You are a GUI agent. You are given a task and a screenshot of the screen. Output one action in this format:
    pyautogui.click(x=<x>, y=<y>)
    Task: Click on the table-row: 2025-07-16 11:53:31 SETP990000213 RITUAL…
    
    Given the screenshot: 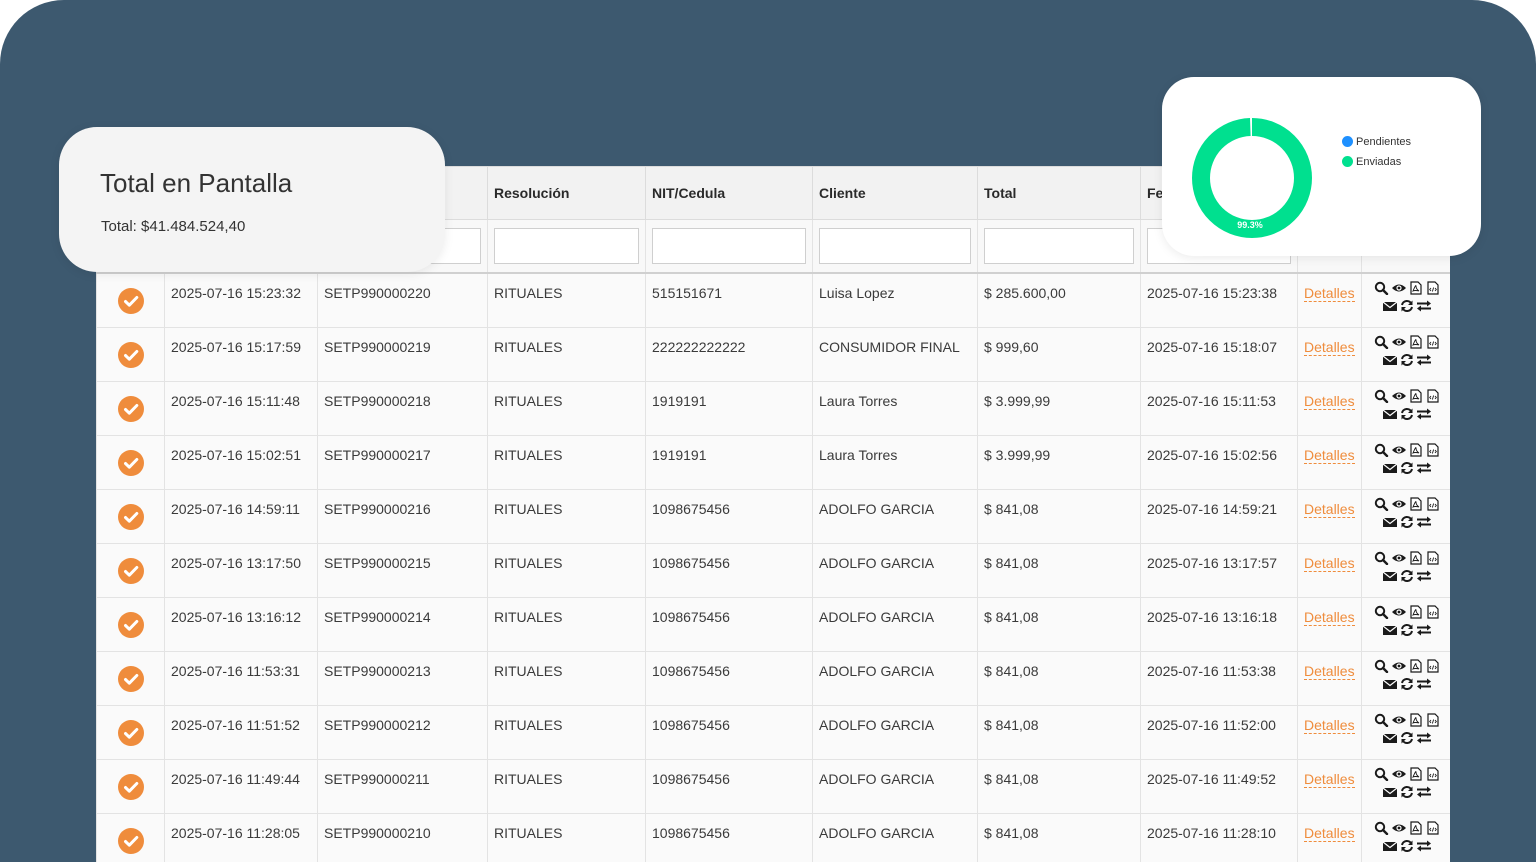 What is the action you would take?
    pyautogui.click(x=773, y=678)
    